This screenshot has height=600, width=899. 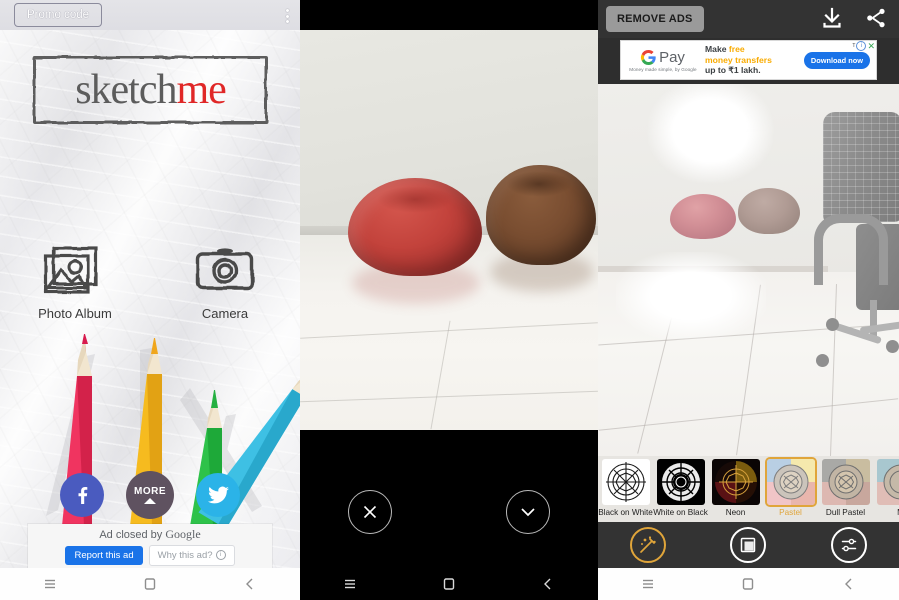 I want to click on filter-item-selected: Pastel, so click(x=790, y=486).